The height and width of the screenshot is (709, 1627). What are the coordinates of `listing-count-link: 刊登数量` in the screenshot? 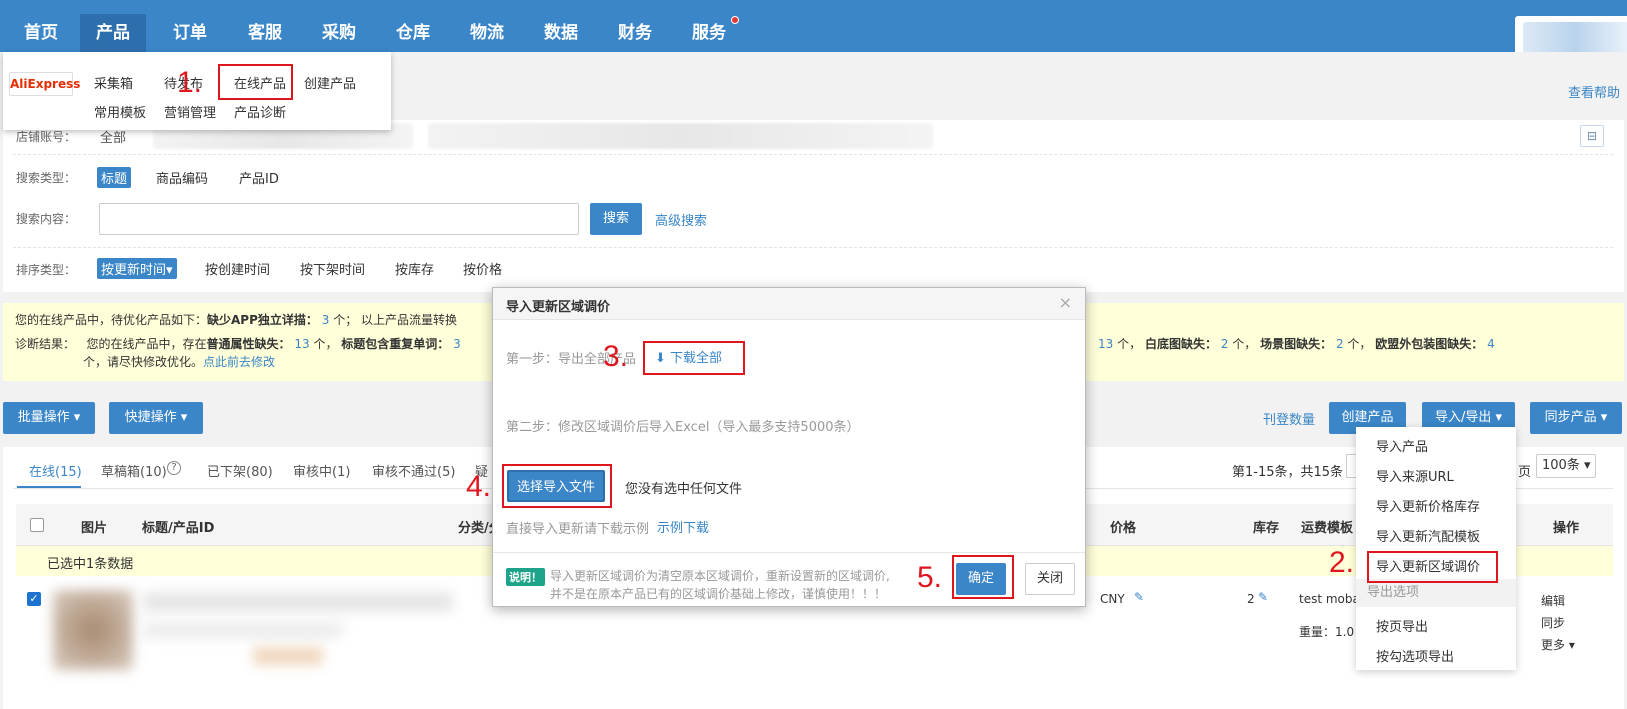 It's located at (1289, 418).